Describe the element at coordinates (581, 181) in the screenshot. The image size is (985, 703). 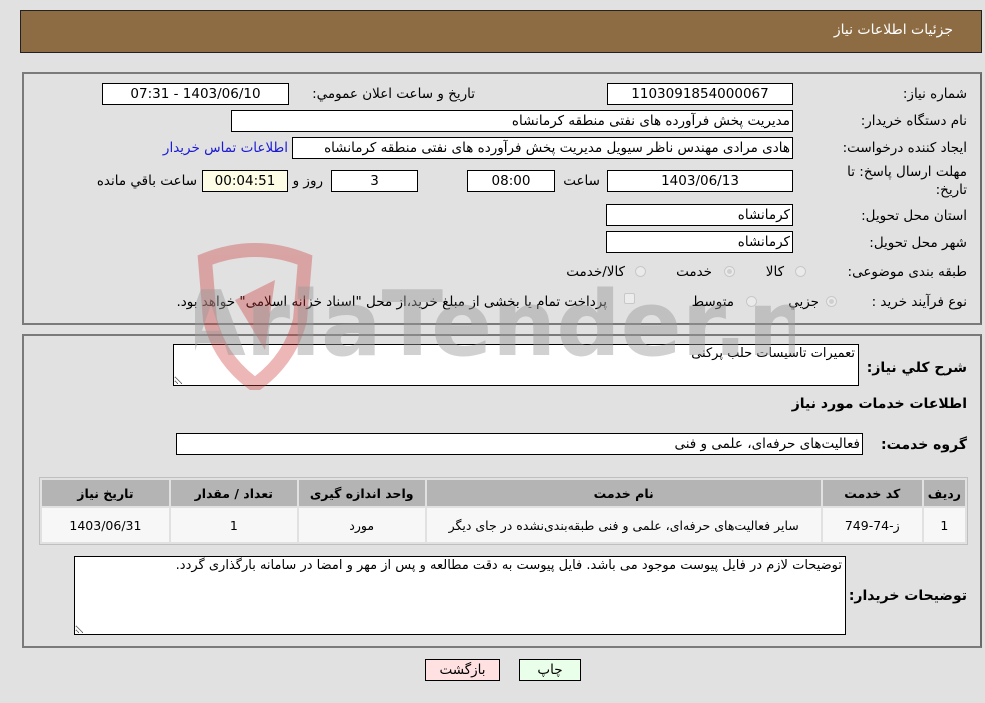
I see `time-label: ساعت` at that location.